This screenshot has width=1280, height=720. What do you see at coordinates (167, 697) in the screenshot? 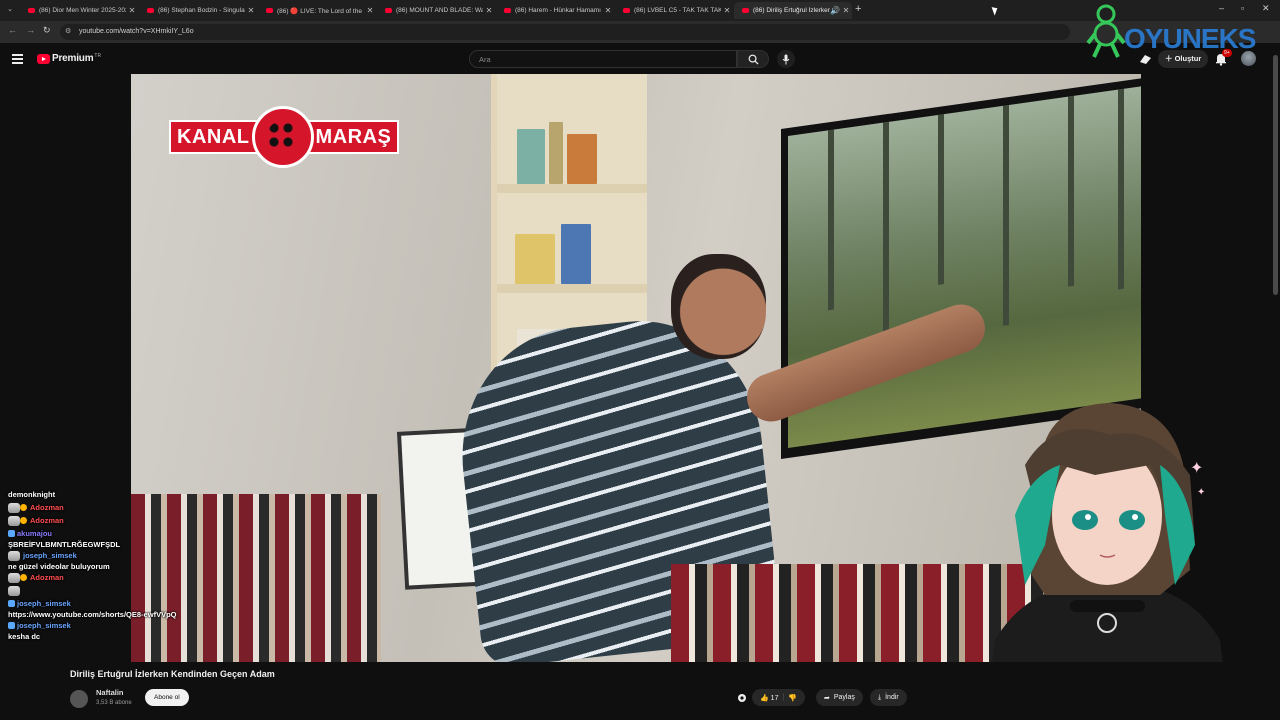
I see `subscribe-button: Abone ol` at bounding box center [167, 697].